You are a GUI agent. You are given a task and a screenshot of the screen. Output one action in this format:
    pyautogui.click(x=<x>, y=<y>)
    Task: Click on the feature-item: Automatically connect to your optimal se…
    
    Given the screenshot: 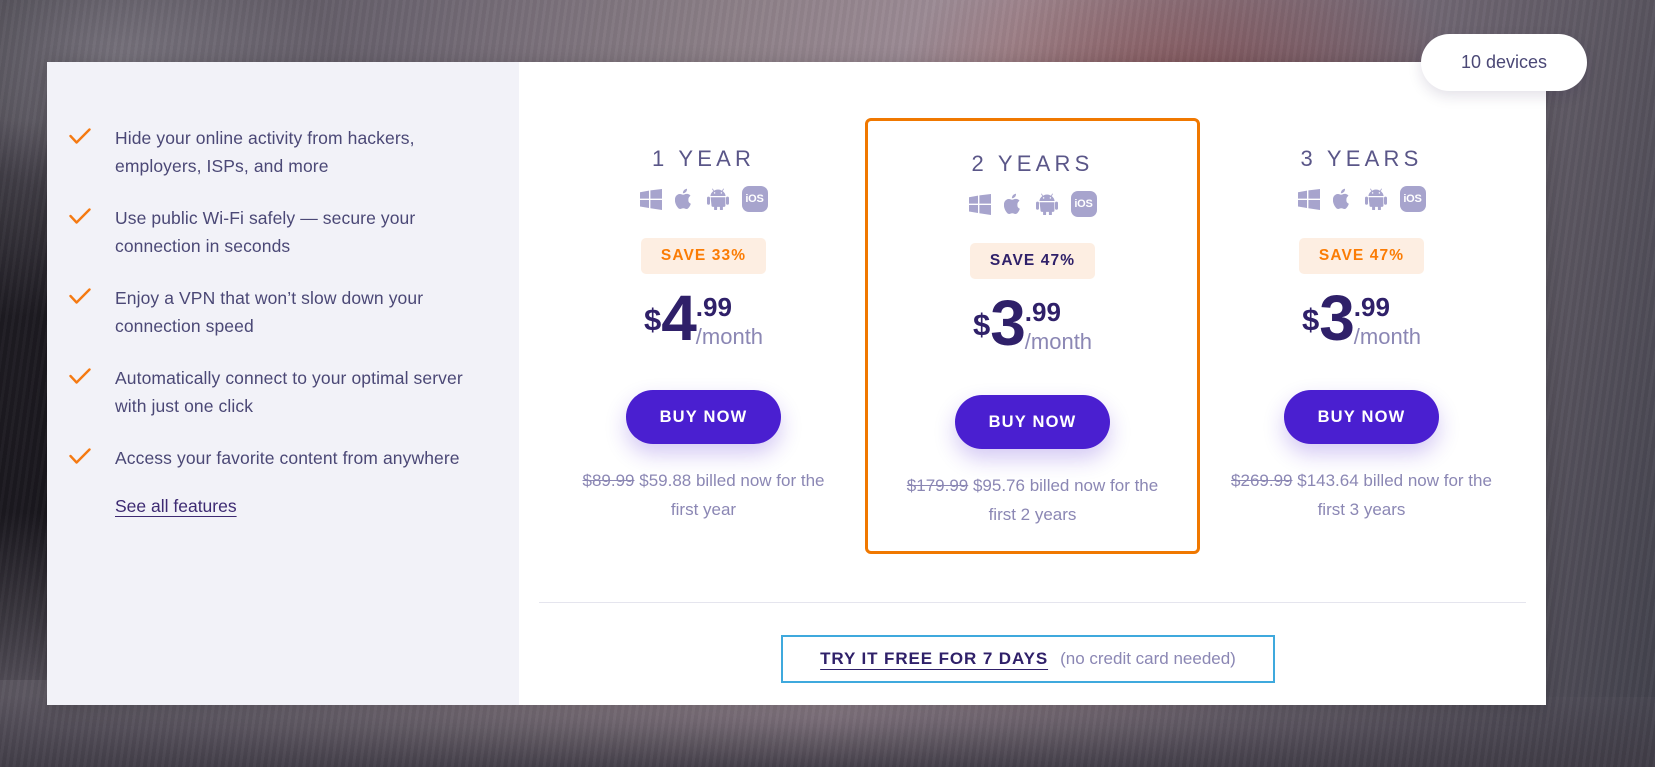 What is the action you would take?
    pyautogui.click(x=272, y=392)
    